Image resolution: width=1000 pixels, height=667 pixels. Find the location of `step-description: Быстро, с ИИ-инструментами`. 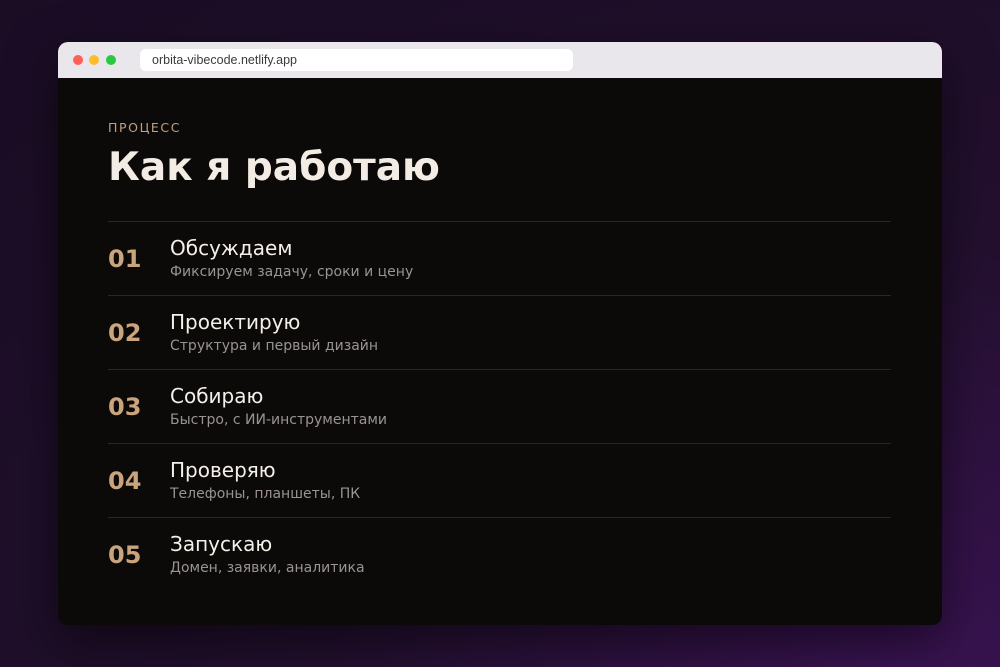

step-description: Быстро, с ИИ-инструментами is located at coordinates (279, 420).